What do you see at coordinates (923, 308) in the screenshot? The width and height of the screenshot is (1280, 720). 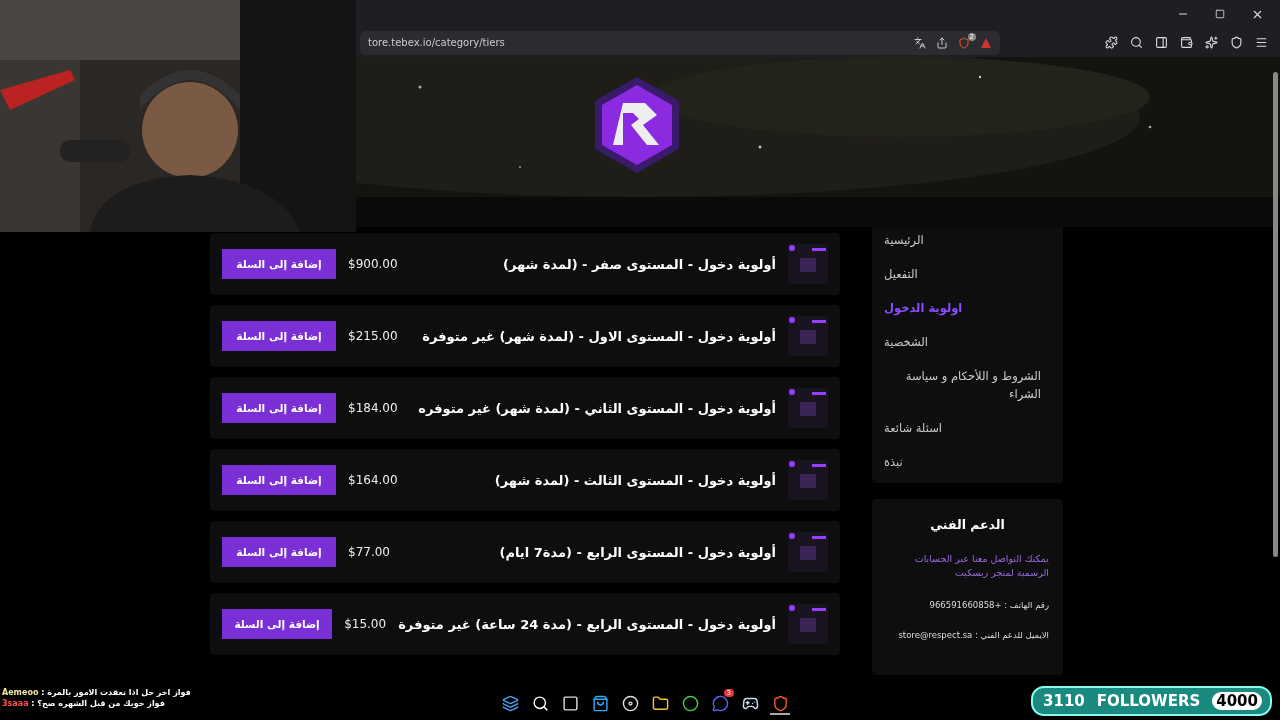 I see `sidebar-item: اولوية الدخول` at bounding box center [923, 308].